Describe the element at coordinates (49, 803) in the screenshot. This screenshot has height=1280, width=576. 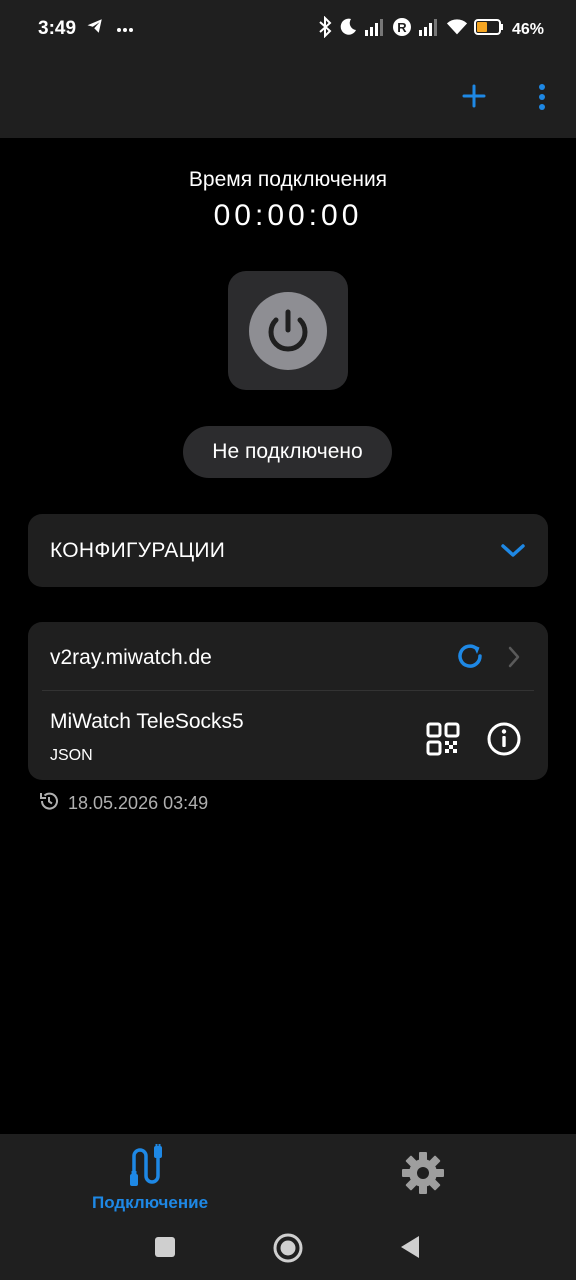
I see `history-icon` at that location.